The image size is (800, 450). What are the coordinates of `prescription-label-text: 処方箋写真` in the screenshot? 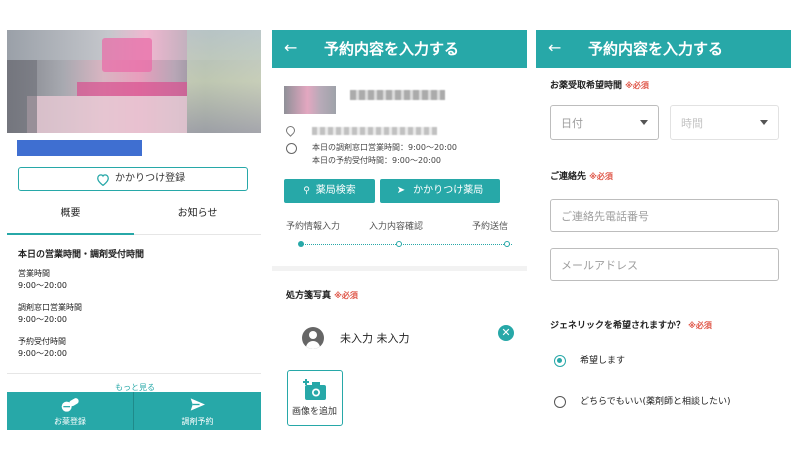 It's located at (309, 296).